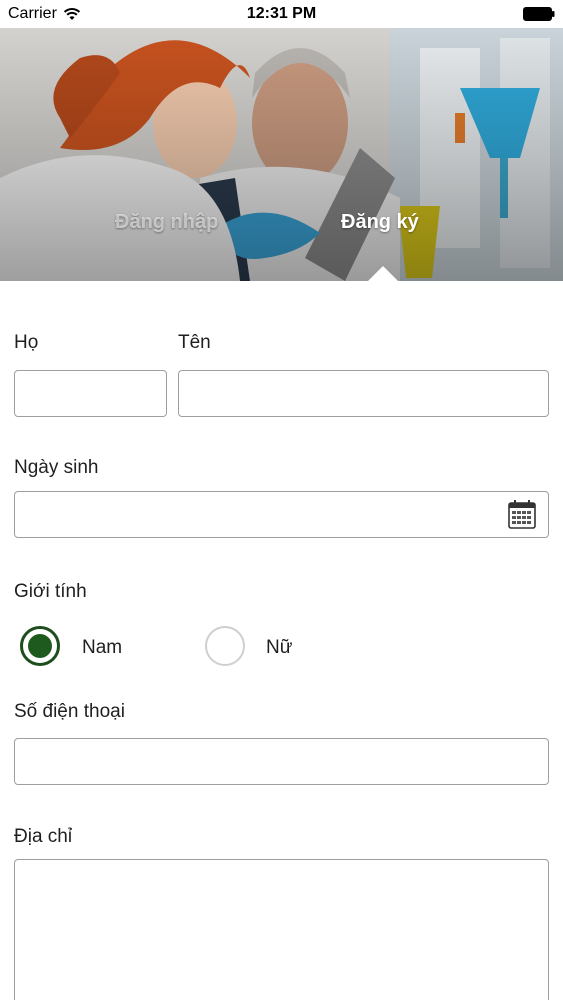 The height and width of the screenshot is (1000, 563). What do you see at coordinates (56, 467) in the screenshot?
I see `birthdate-label: Ngày sinh` at bounding box center [56, 467].